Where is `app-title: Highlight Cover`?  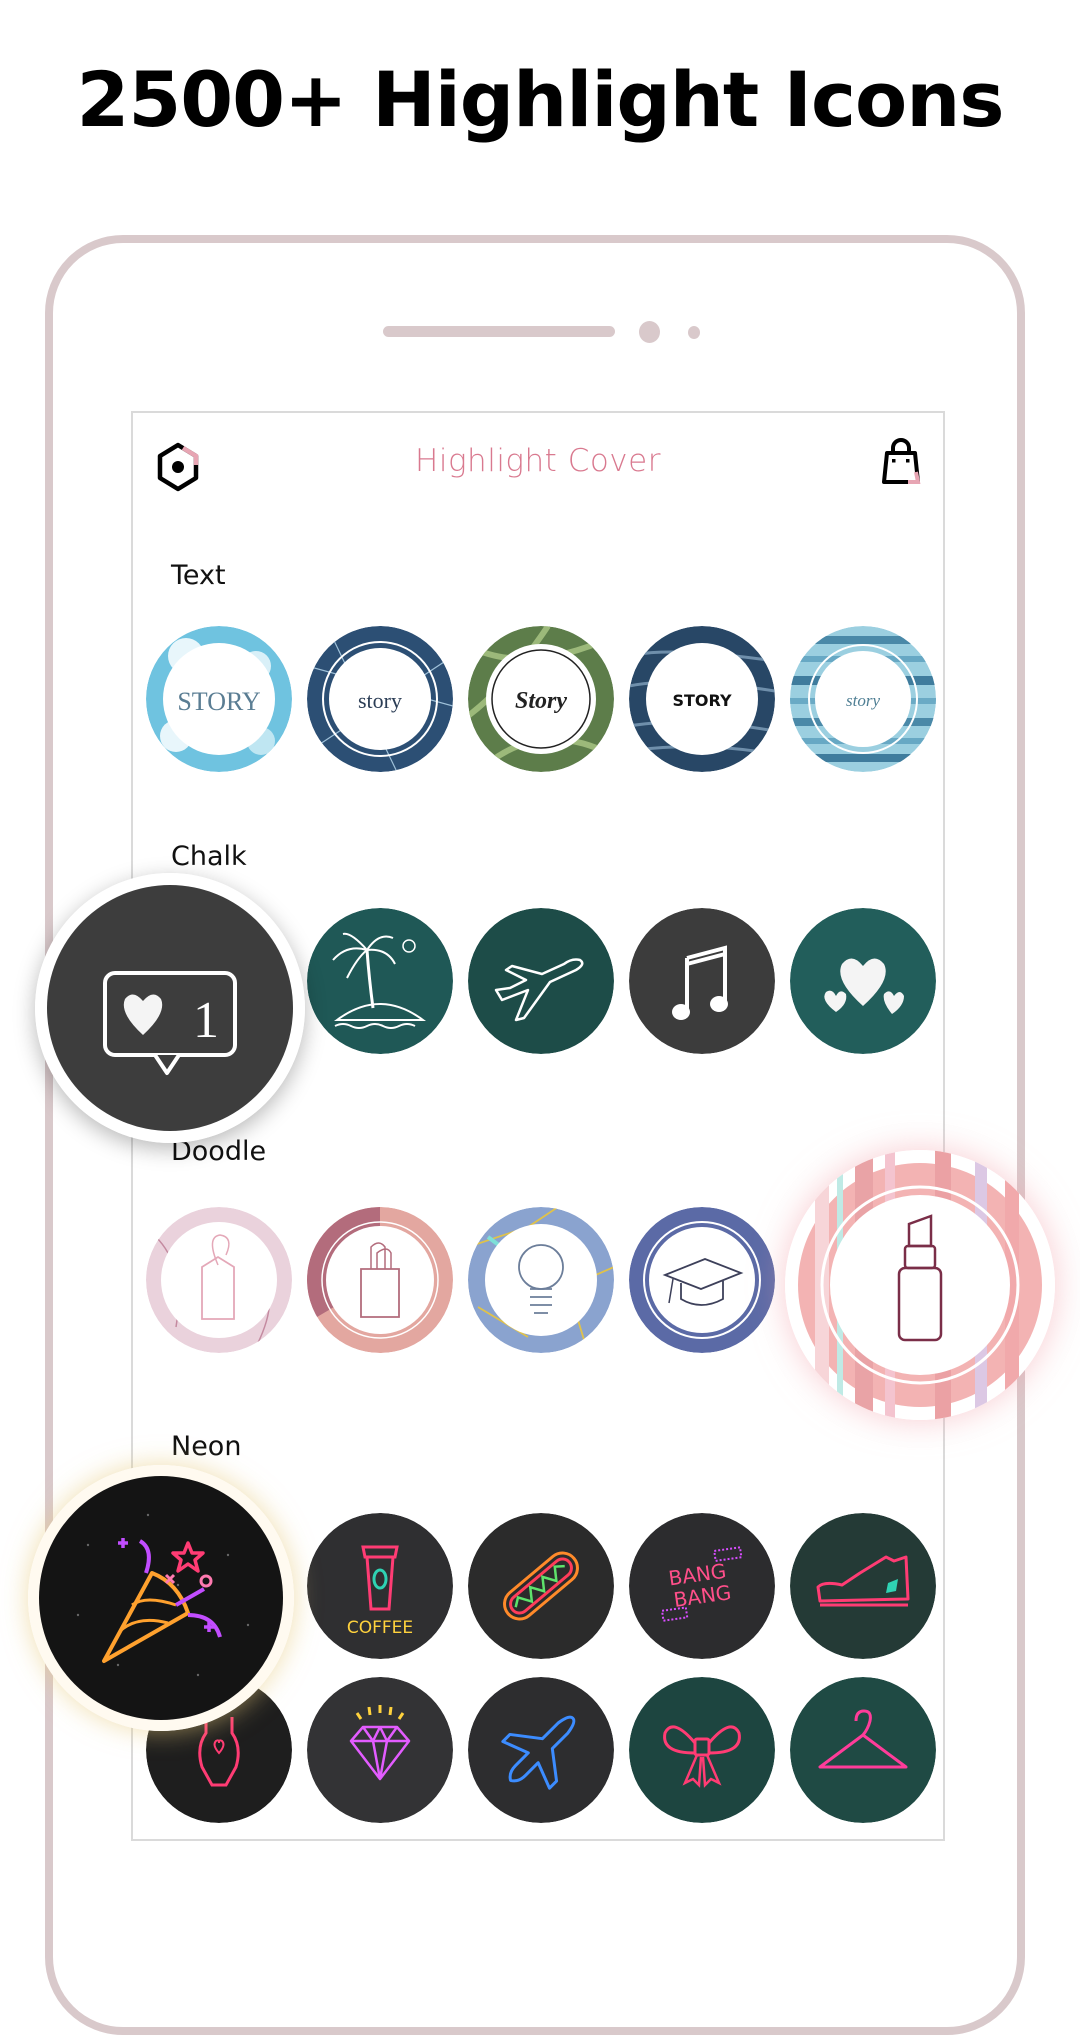 app-title: Highlight Cover is located at coordinates (538, 461).